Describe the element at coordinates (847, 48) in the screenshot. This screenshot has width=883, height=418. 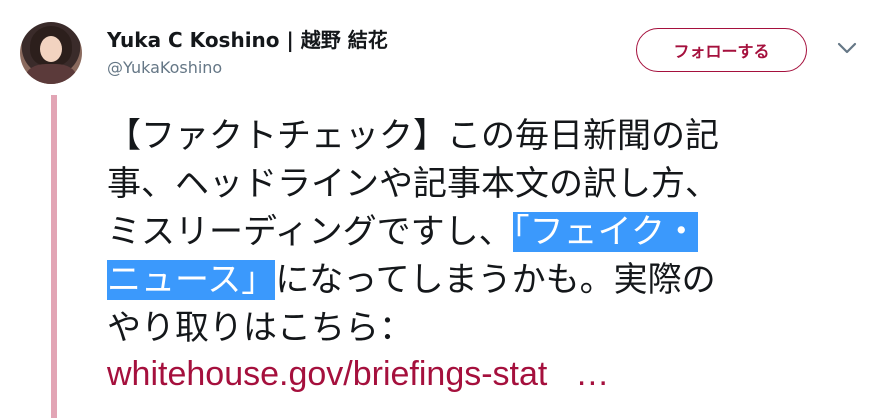
I see `chevron-down-icon` at that location.